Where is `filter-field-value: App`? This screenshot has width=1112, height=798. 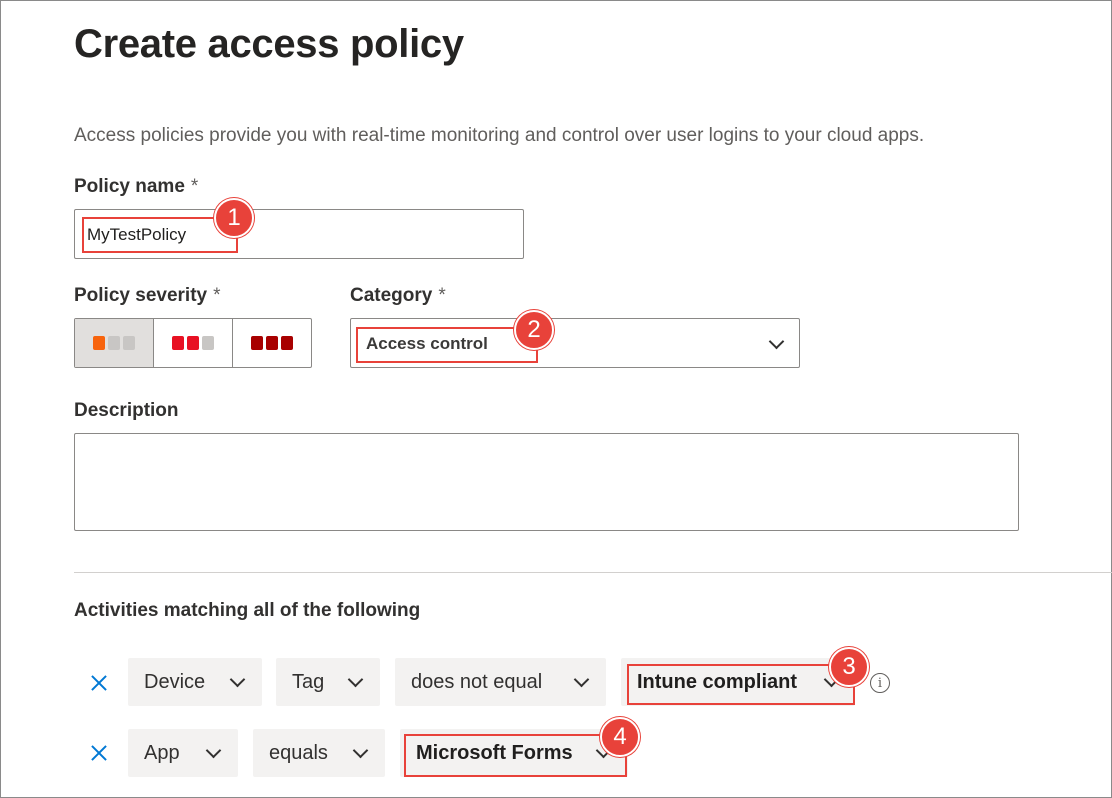
filter-field-value: App is located at coordinates (162, 753).